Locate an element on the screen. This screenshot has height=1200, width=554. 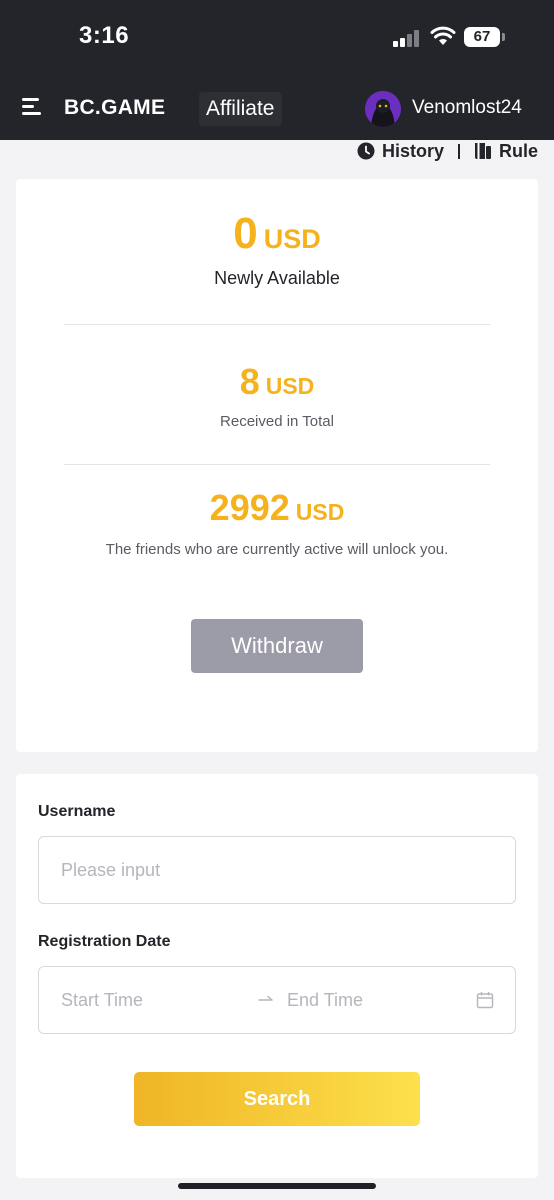
history-link: History is located at coordinates (400, 151).